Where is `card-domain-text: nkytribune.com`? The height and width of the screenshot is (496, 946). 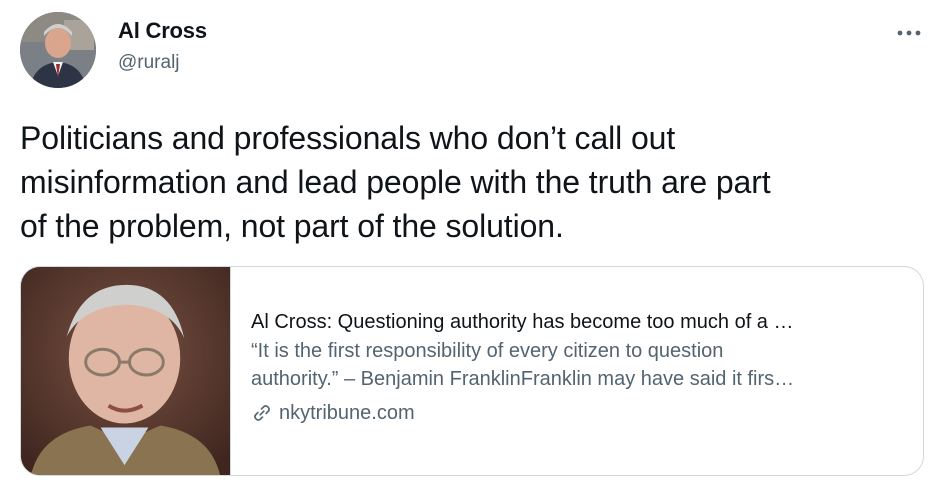 card-domain-text: nkytribune.com is located at coordinates (347, 413).